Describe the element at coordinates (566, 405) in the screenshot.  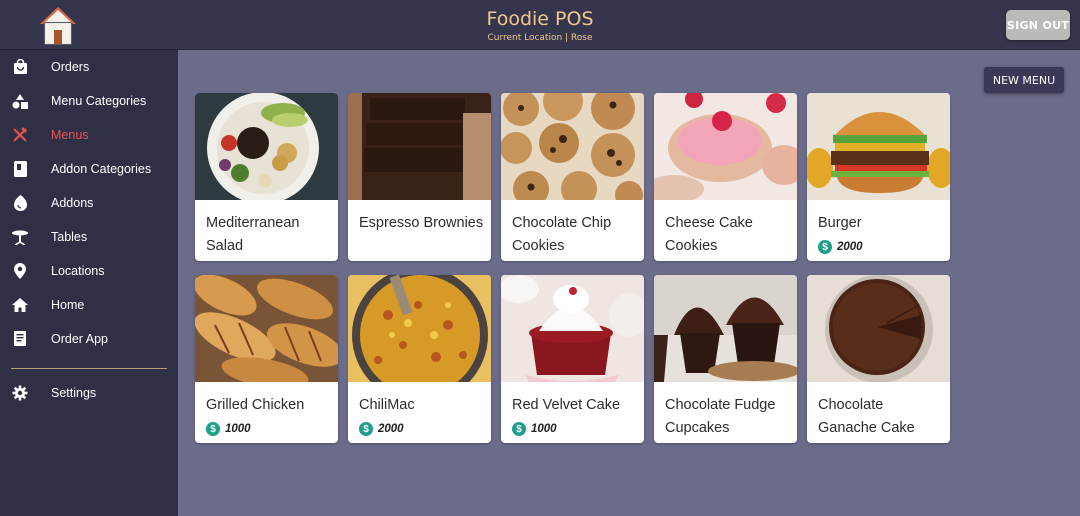
I see `menu-name: Red Velvet Cake` at that location.